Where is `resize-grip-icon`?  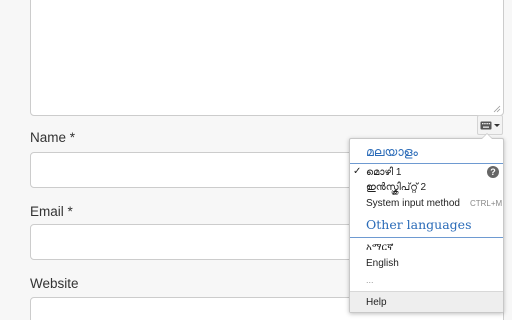 resize-grip-icon is located at coordinates (497, 109).